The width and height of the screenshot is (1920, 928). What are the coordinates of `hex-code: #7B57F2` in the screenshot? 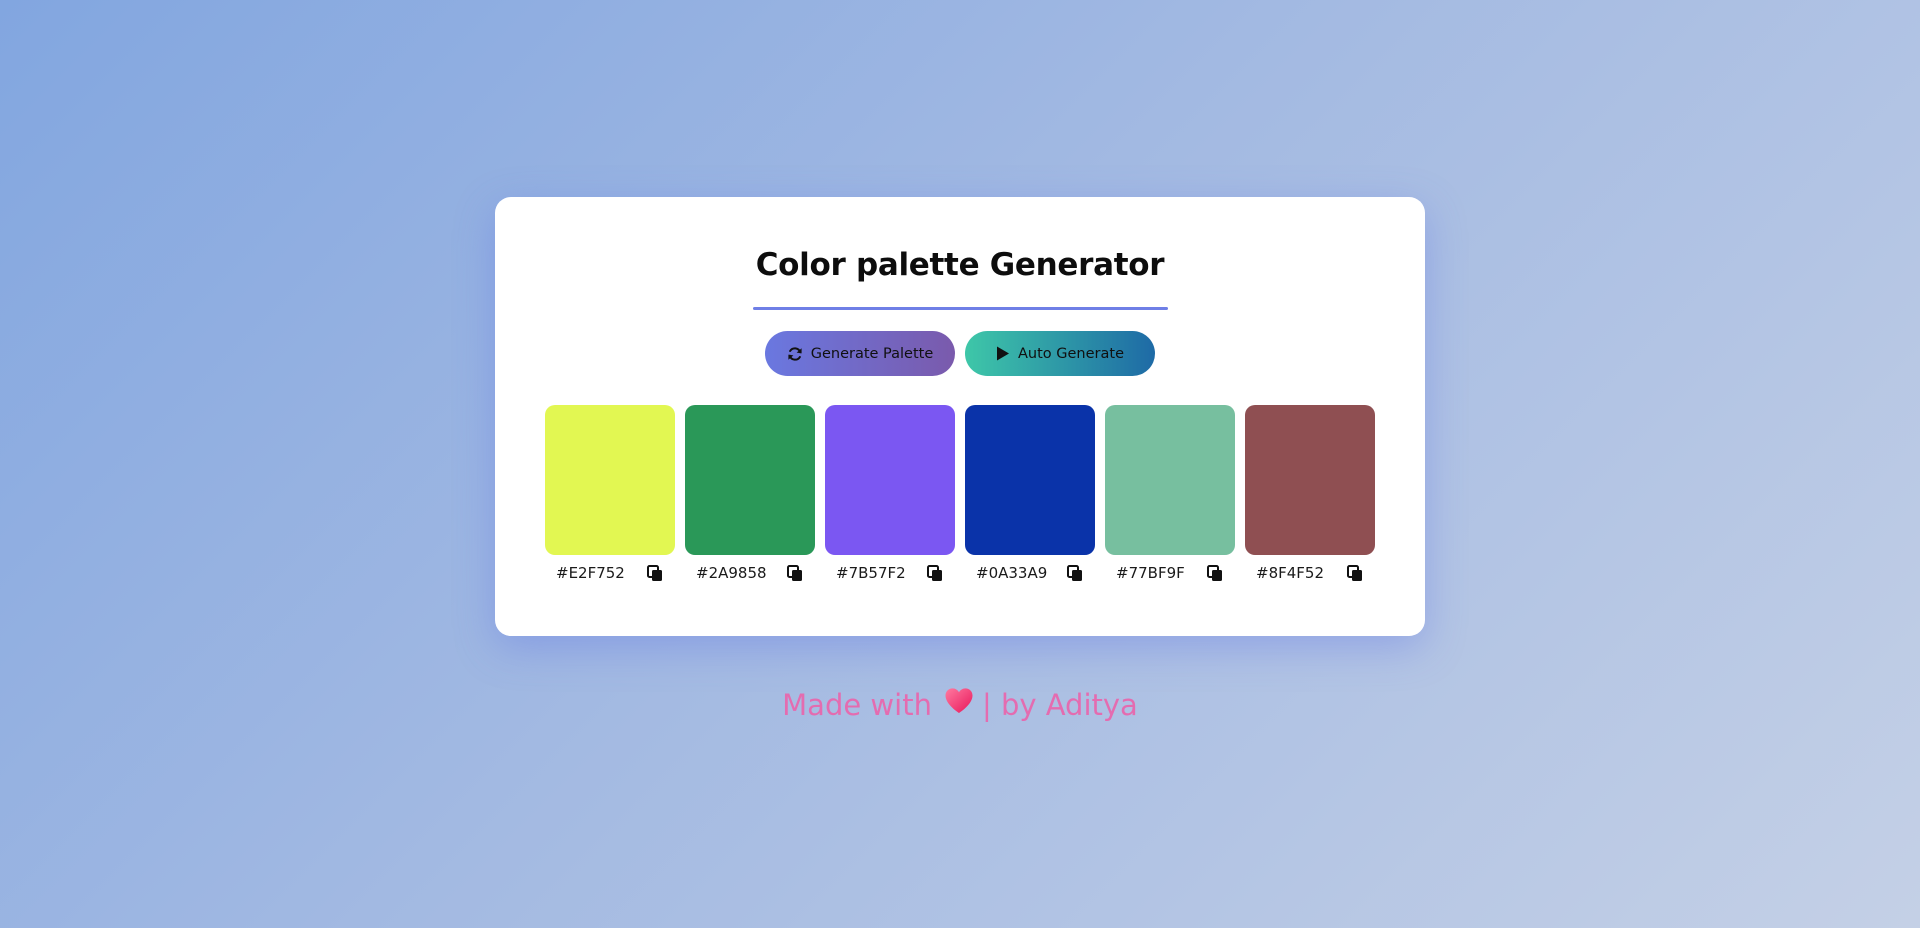 It's located at (871, 573).